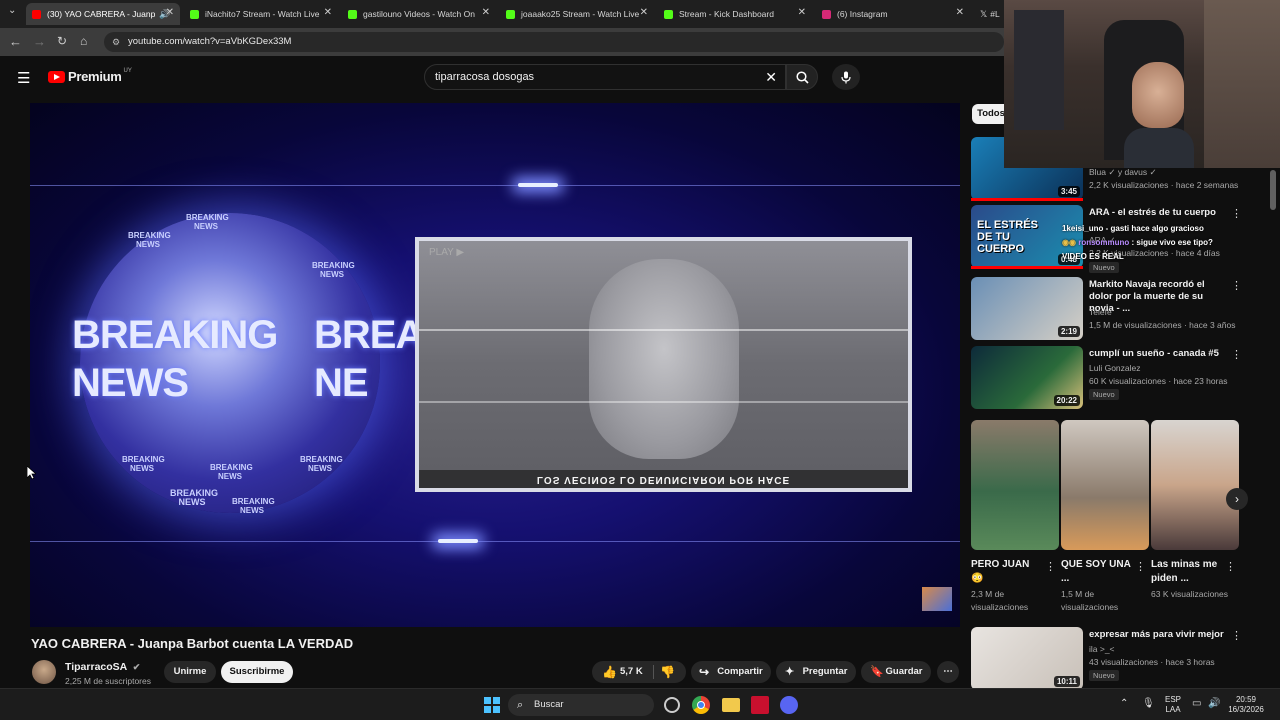  I want to click on rec-title: cumplí un sueño - canada #5, so click(1159, 354).